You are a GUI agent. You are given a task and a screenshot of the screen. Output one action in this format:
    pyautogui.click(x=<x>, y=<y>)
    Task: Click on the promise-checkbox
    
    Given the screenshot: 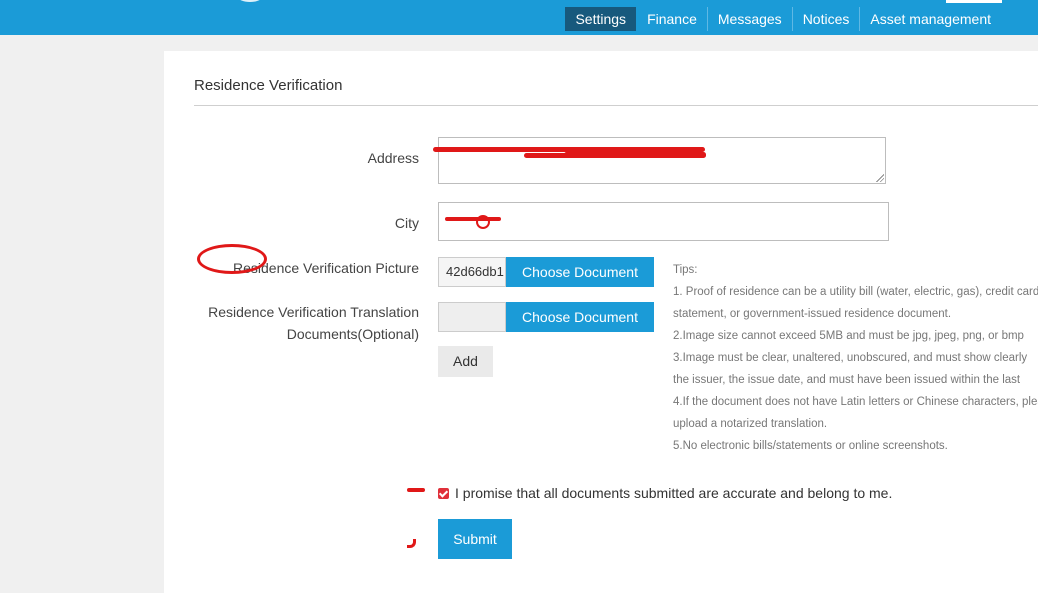 What is the action you would take?
    pyautogui.click(x=443, y=493)
    